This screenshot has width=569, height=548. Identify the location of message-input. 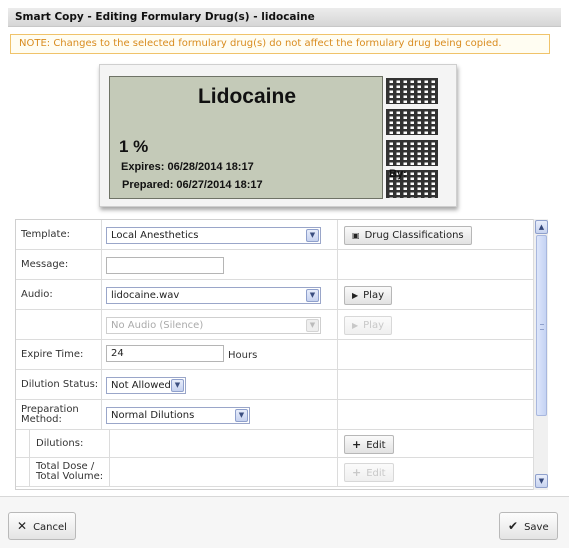
(165, 265).